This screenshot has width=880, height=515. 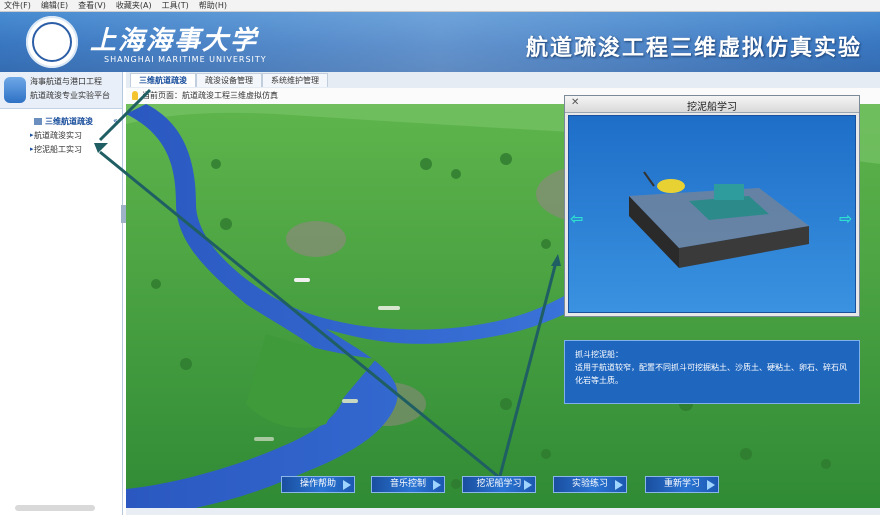 I want to click on menu-favorites: 收藏夹(A), so click(x=134, y=5).